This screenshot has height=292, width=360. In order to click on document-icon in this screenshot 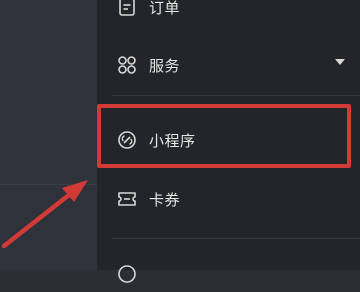, I will do `click(127, 8)`.